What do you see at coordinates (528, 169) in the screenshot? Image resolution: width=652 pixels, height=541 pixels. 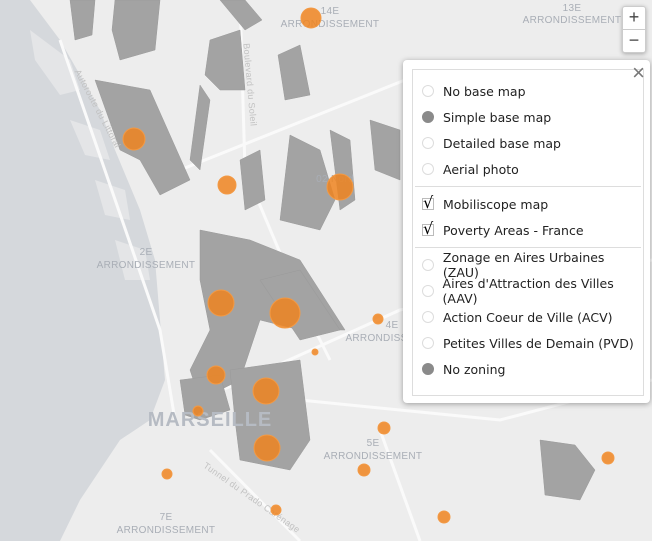 I see `base_maps-option: Aerial photo` at bounding box center [528, 169].